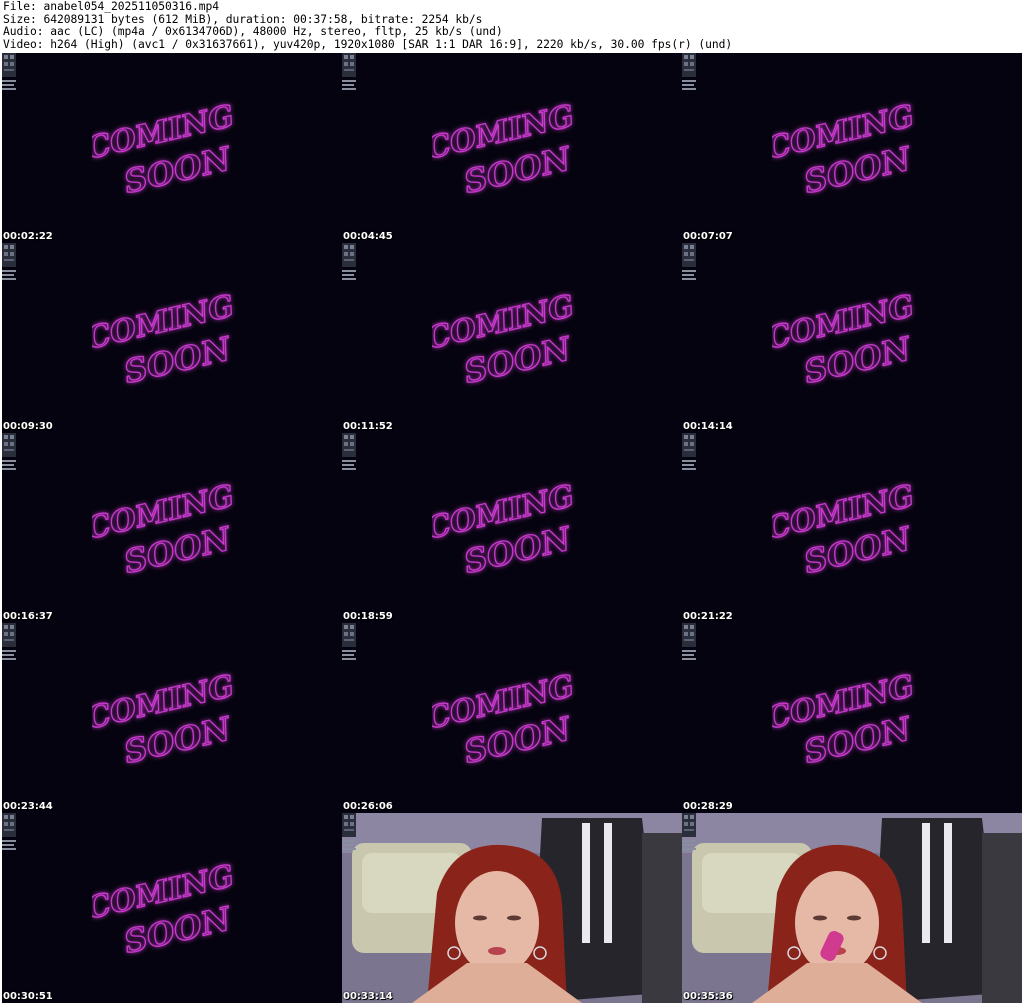 The width and height of the screenshot is (1024, 1003). I want to click on video-thumbnail: COMING SOON 00:04:45, so click(512, 148).